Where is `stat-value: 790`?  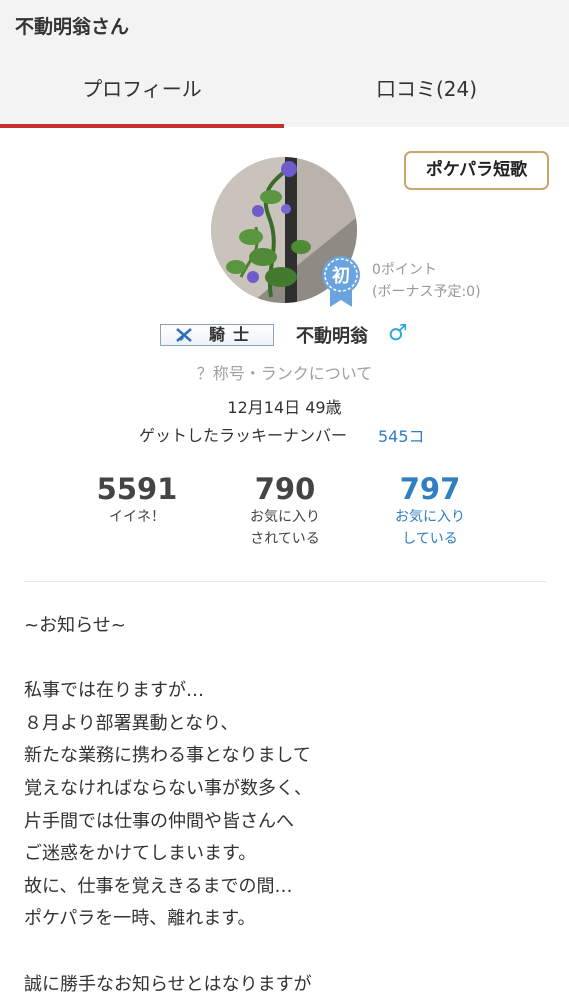 stat-value: 790 is located at coordinates (285, 489).